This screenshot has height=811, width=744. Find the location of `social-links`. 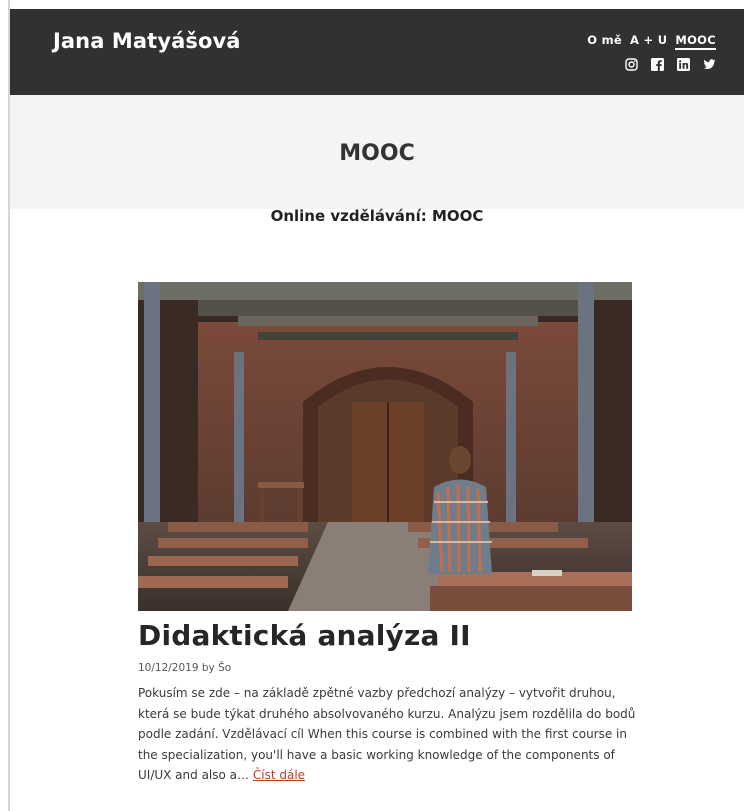

social-links is located at coordinates (670, 63).